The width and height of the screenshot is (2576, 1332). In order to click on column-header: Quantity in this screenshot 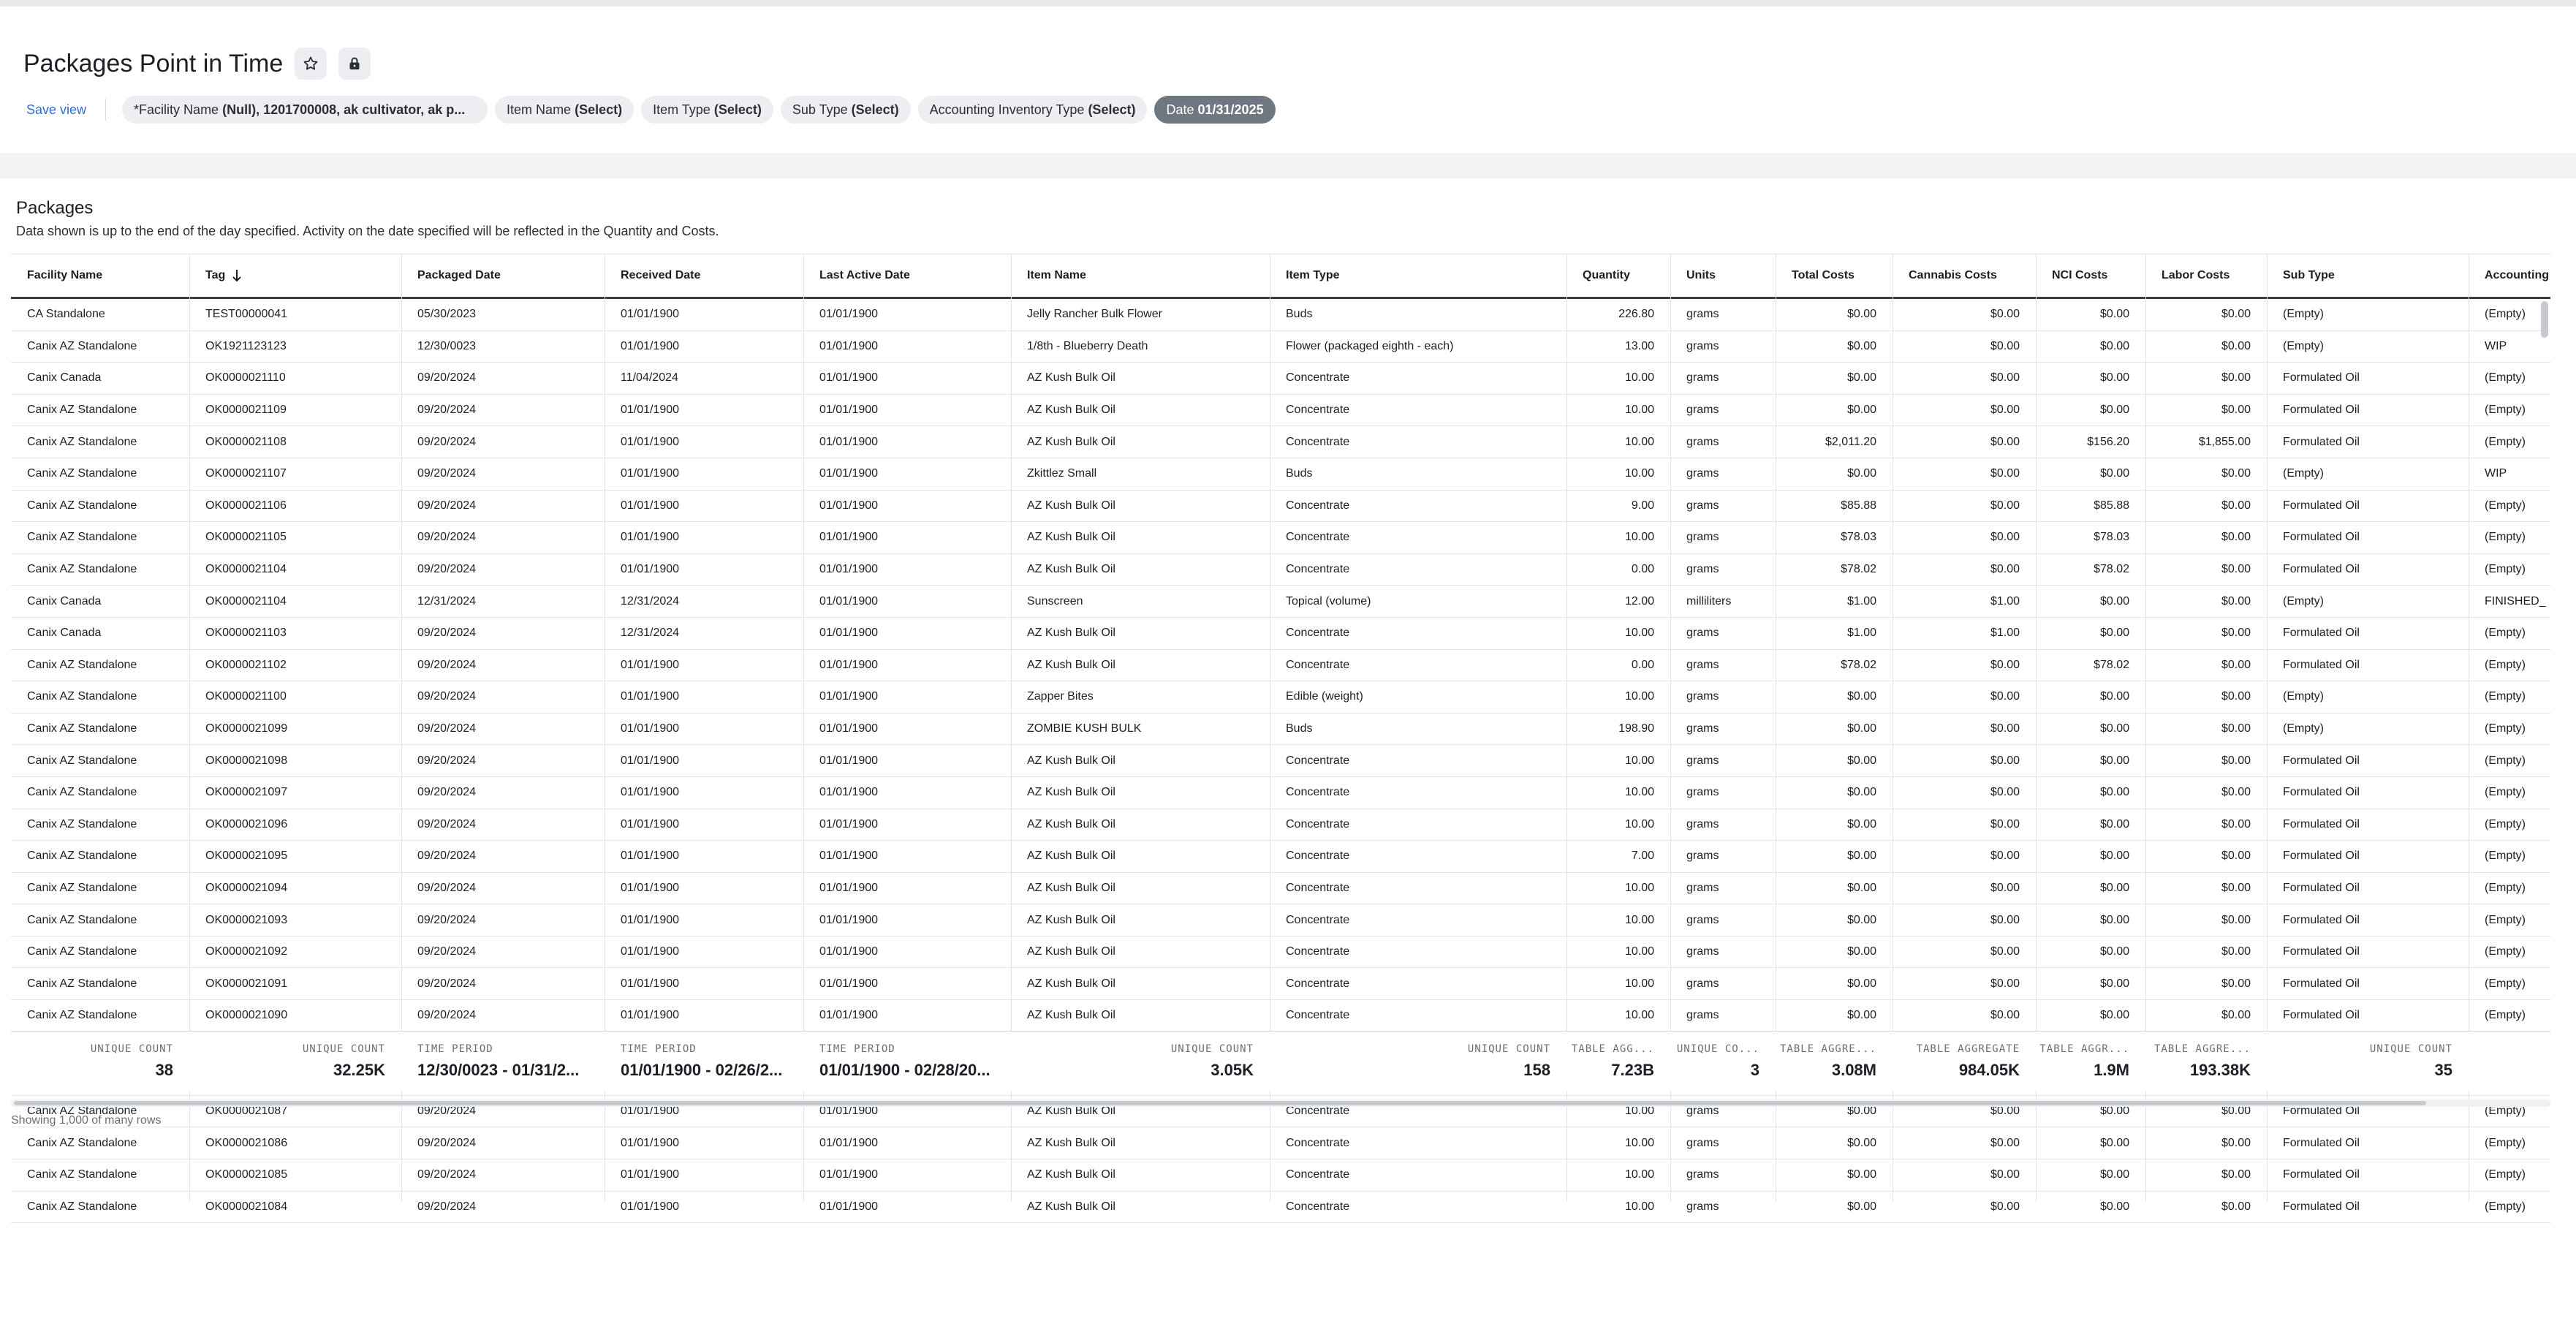, I will do `click(1618, 275)`.